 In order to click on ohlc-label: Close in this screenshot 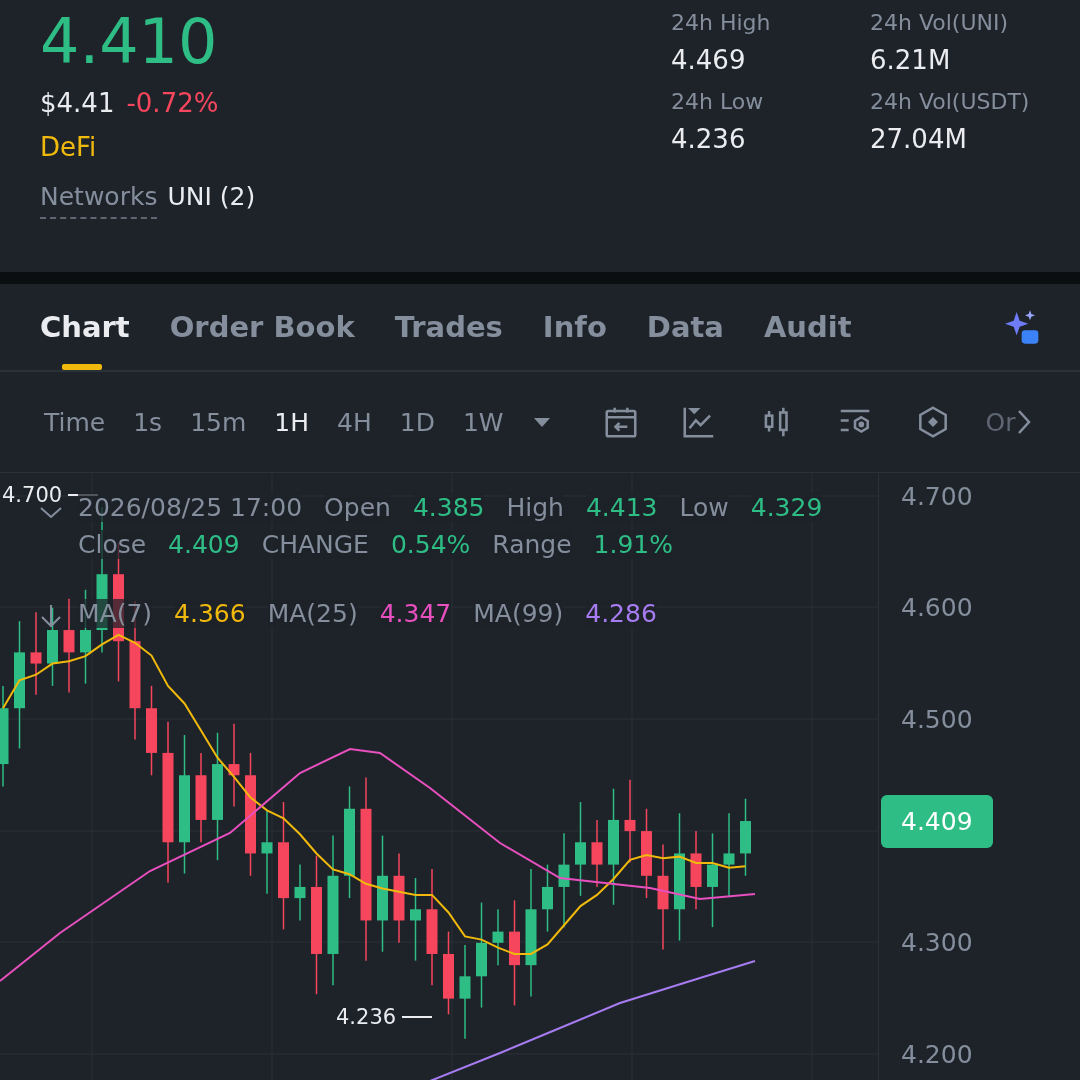, I will do `click(112, 544)`.